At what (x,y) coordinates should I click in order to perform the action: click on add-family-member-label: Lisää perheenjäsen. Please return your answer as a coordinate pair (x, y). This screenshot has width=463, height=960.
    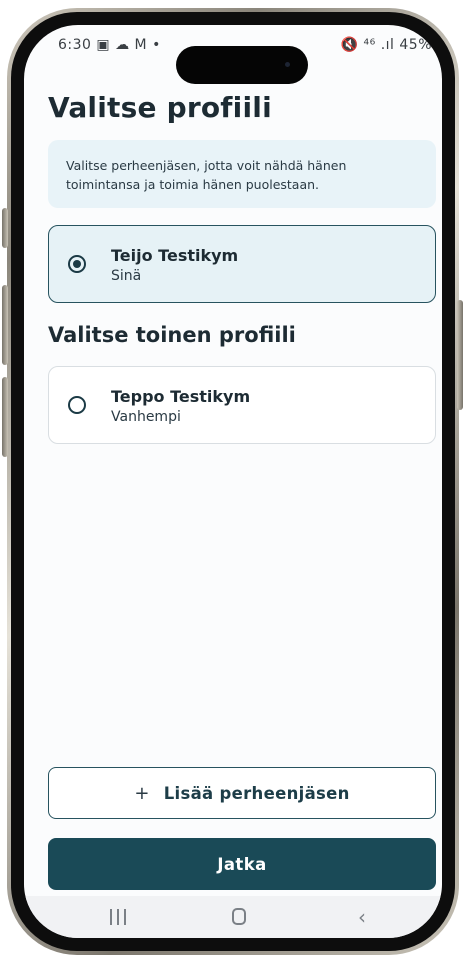
    Looking at the image, I should click on (256, 793).